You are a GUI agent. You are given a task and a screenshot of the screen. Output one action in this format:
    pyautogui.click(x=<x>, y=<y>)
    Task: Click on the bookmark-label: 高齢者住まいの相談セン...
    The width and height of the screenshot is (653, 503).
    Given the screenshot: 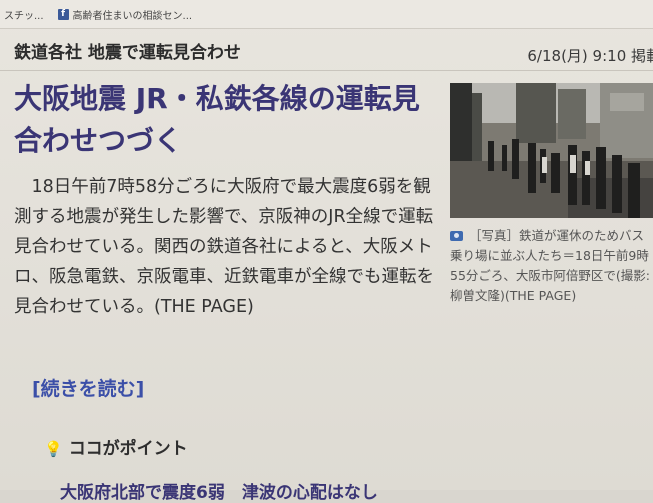 What is the action you would take?
    pyautogui.click(x=132, y=16)
    